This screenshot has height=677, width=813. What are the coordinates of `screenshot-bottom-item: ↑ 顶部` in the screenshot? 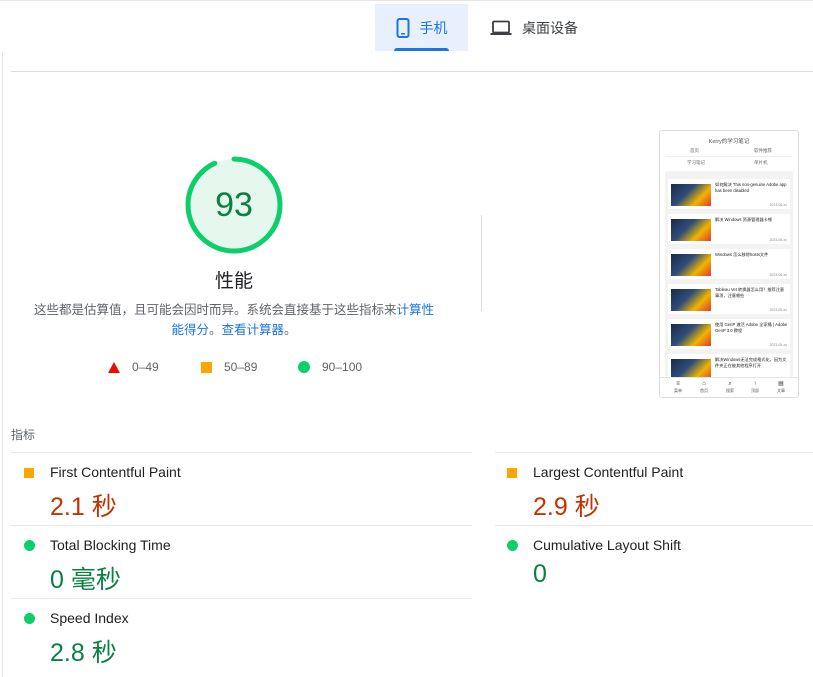 It's located at (755, 387).